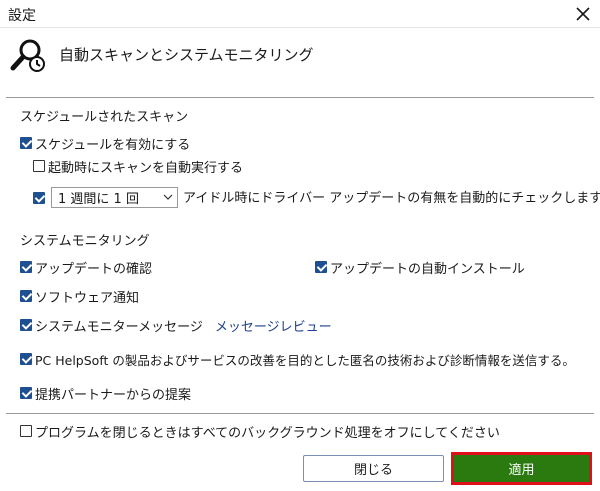  I want to click on background-off-option: プログラムを閉じるときはすべてのバックグラウンド処理をオフにしてください, so click(260, 431).